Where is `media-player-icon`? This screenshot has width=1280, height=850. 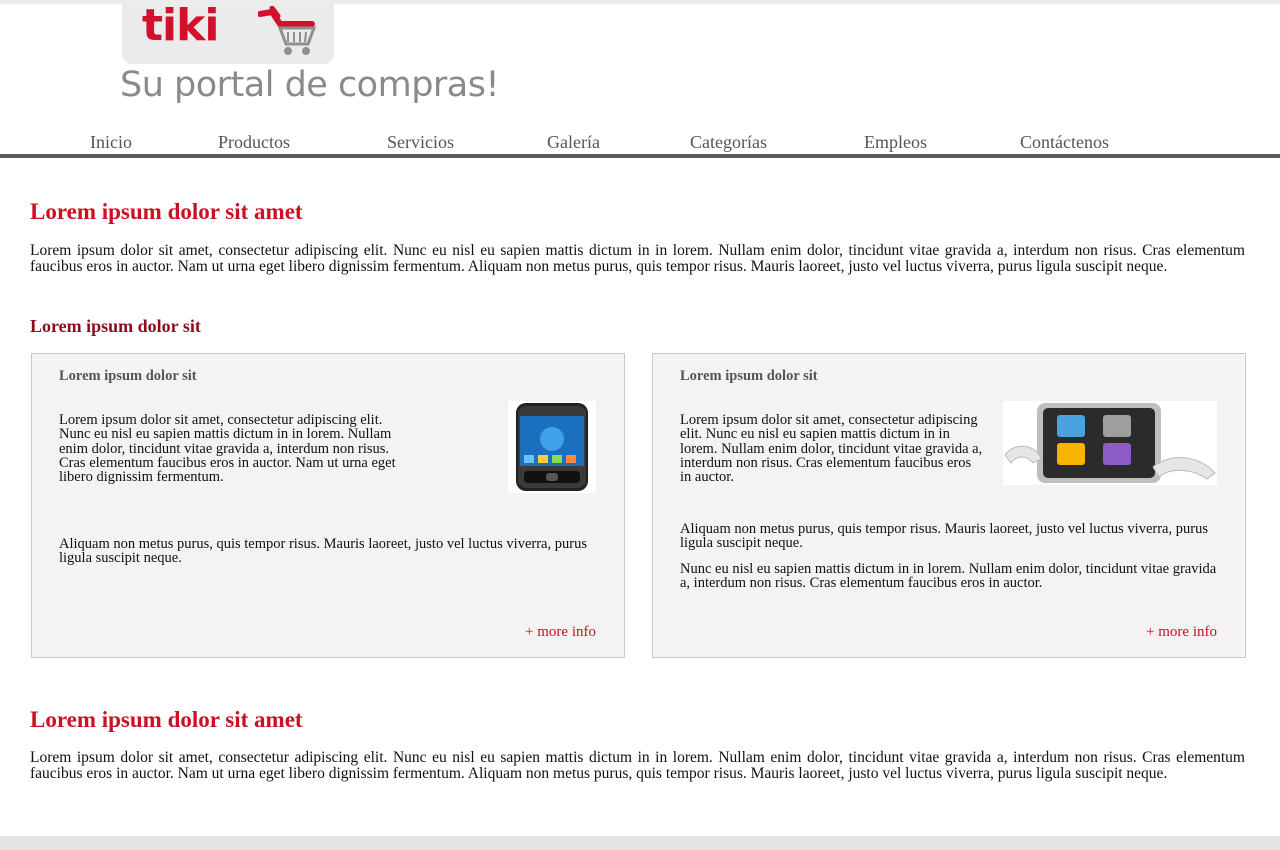
media-player-icon is located at coordinates (1110, 443).